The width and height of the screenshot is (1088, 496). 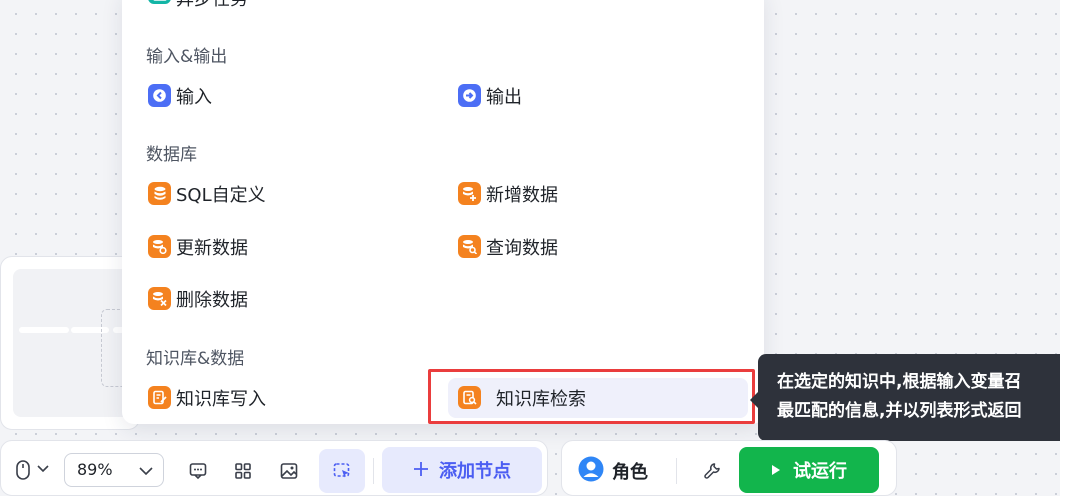 I want to click on menu-item-async-task: 异步任务, so click(x=248, y=13).